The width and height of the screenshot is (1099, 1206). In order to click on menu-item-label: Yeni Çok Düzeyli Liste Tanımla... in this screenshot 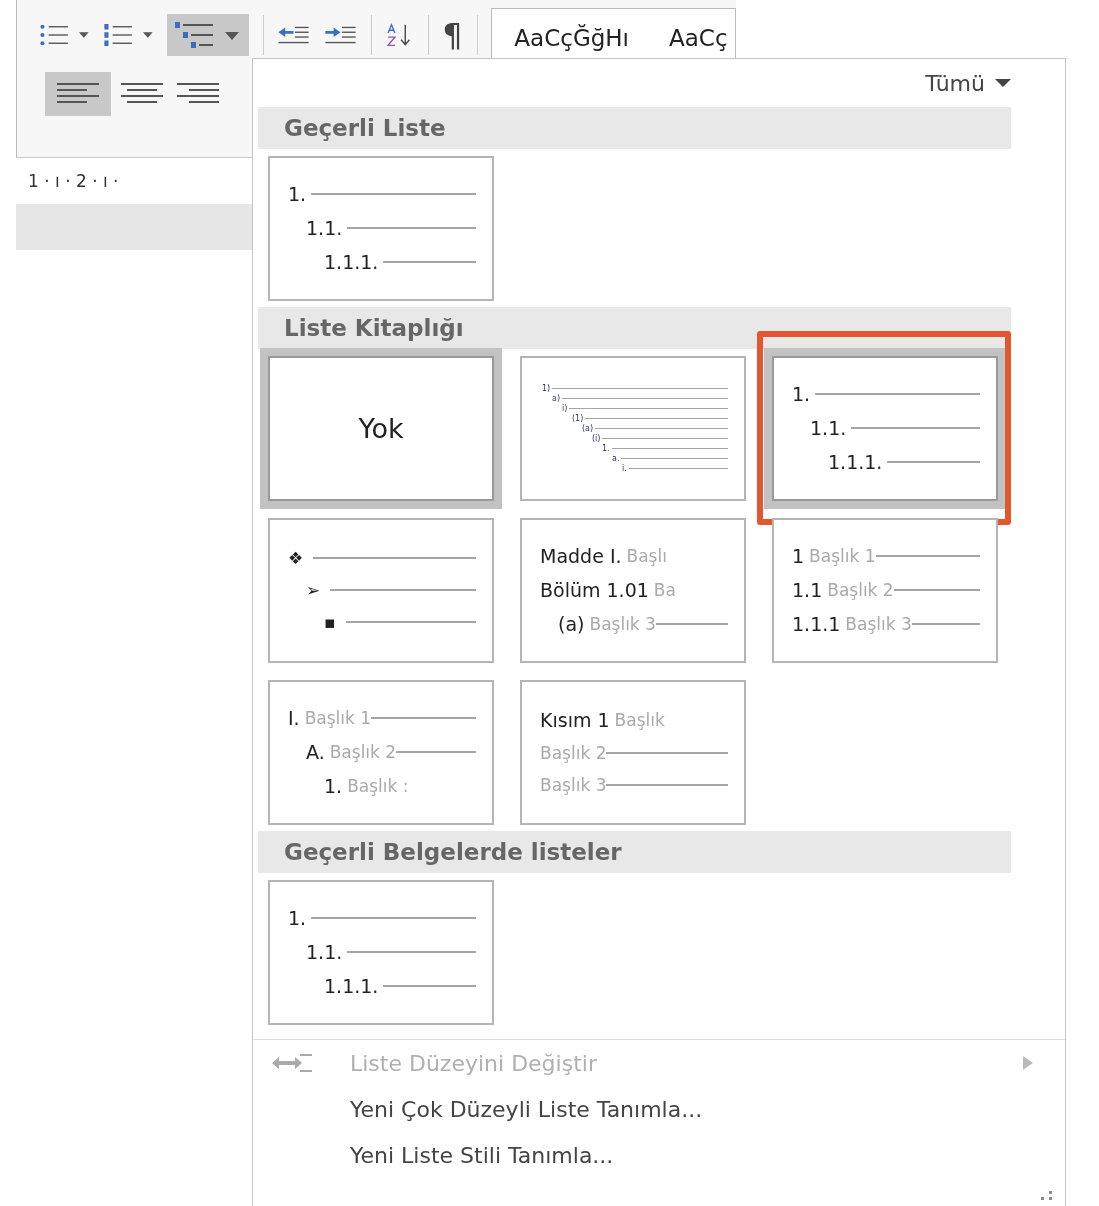, I will do `click(526, 1109)`.